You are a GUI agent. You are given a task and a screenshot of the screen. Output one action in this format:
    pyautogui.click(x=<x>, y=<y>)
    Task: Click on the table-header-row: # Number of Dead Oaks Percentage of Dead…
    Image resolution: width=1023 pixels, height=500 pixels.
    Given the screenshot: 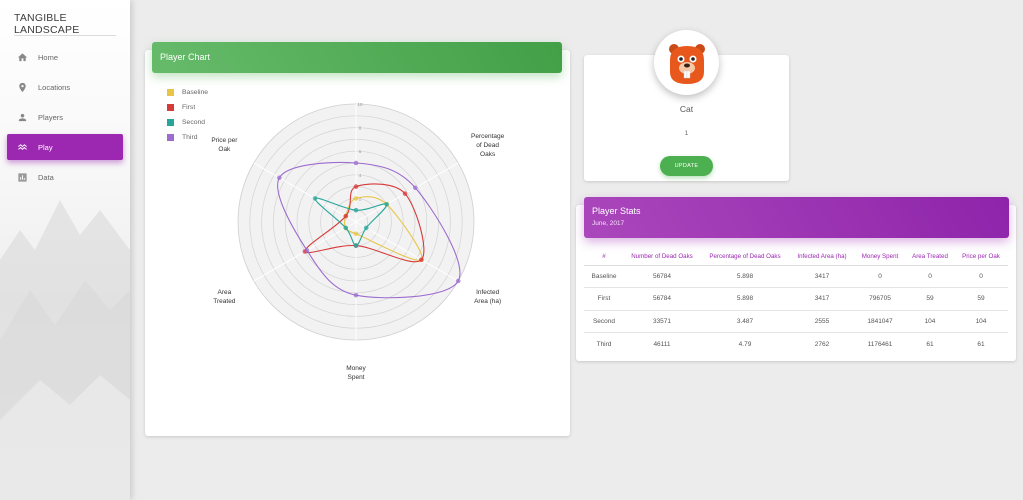 What is the action you would take?
    pyautogui.click(x=796, y=257)
    